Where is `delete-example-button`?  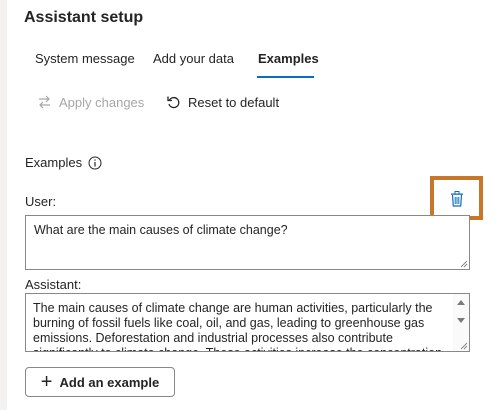 delete-example-button is located at coordinates (457, 199).